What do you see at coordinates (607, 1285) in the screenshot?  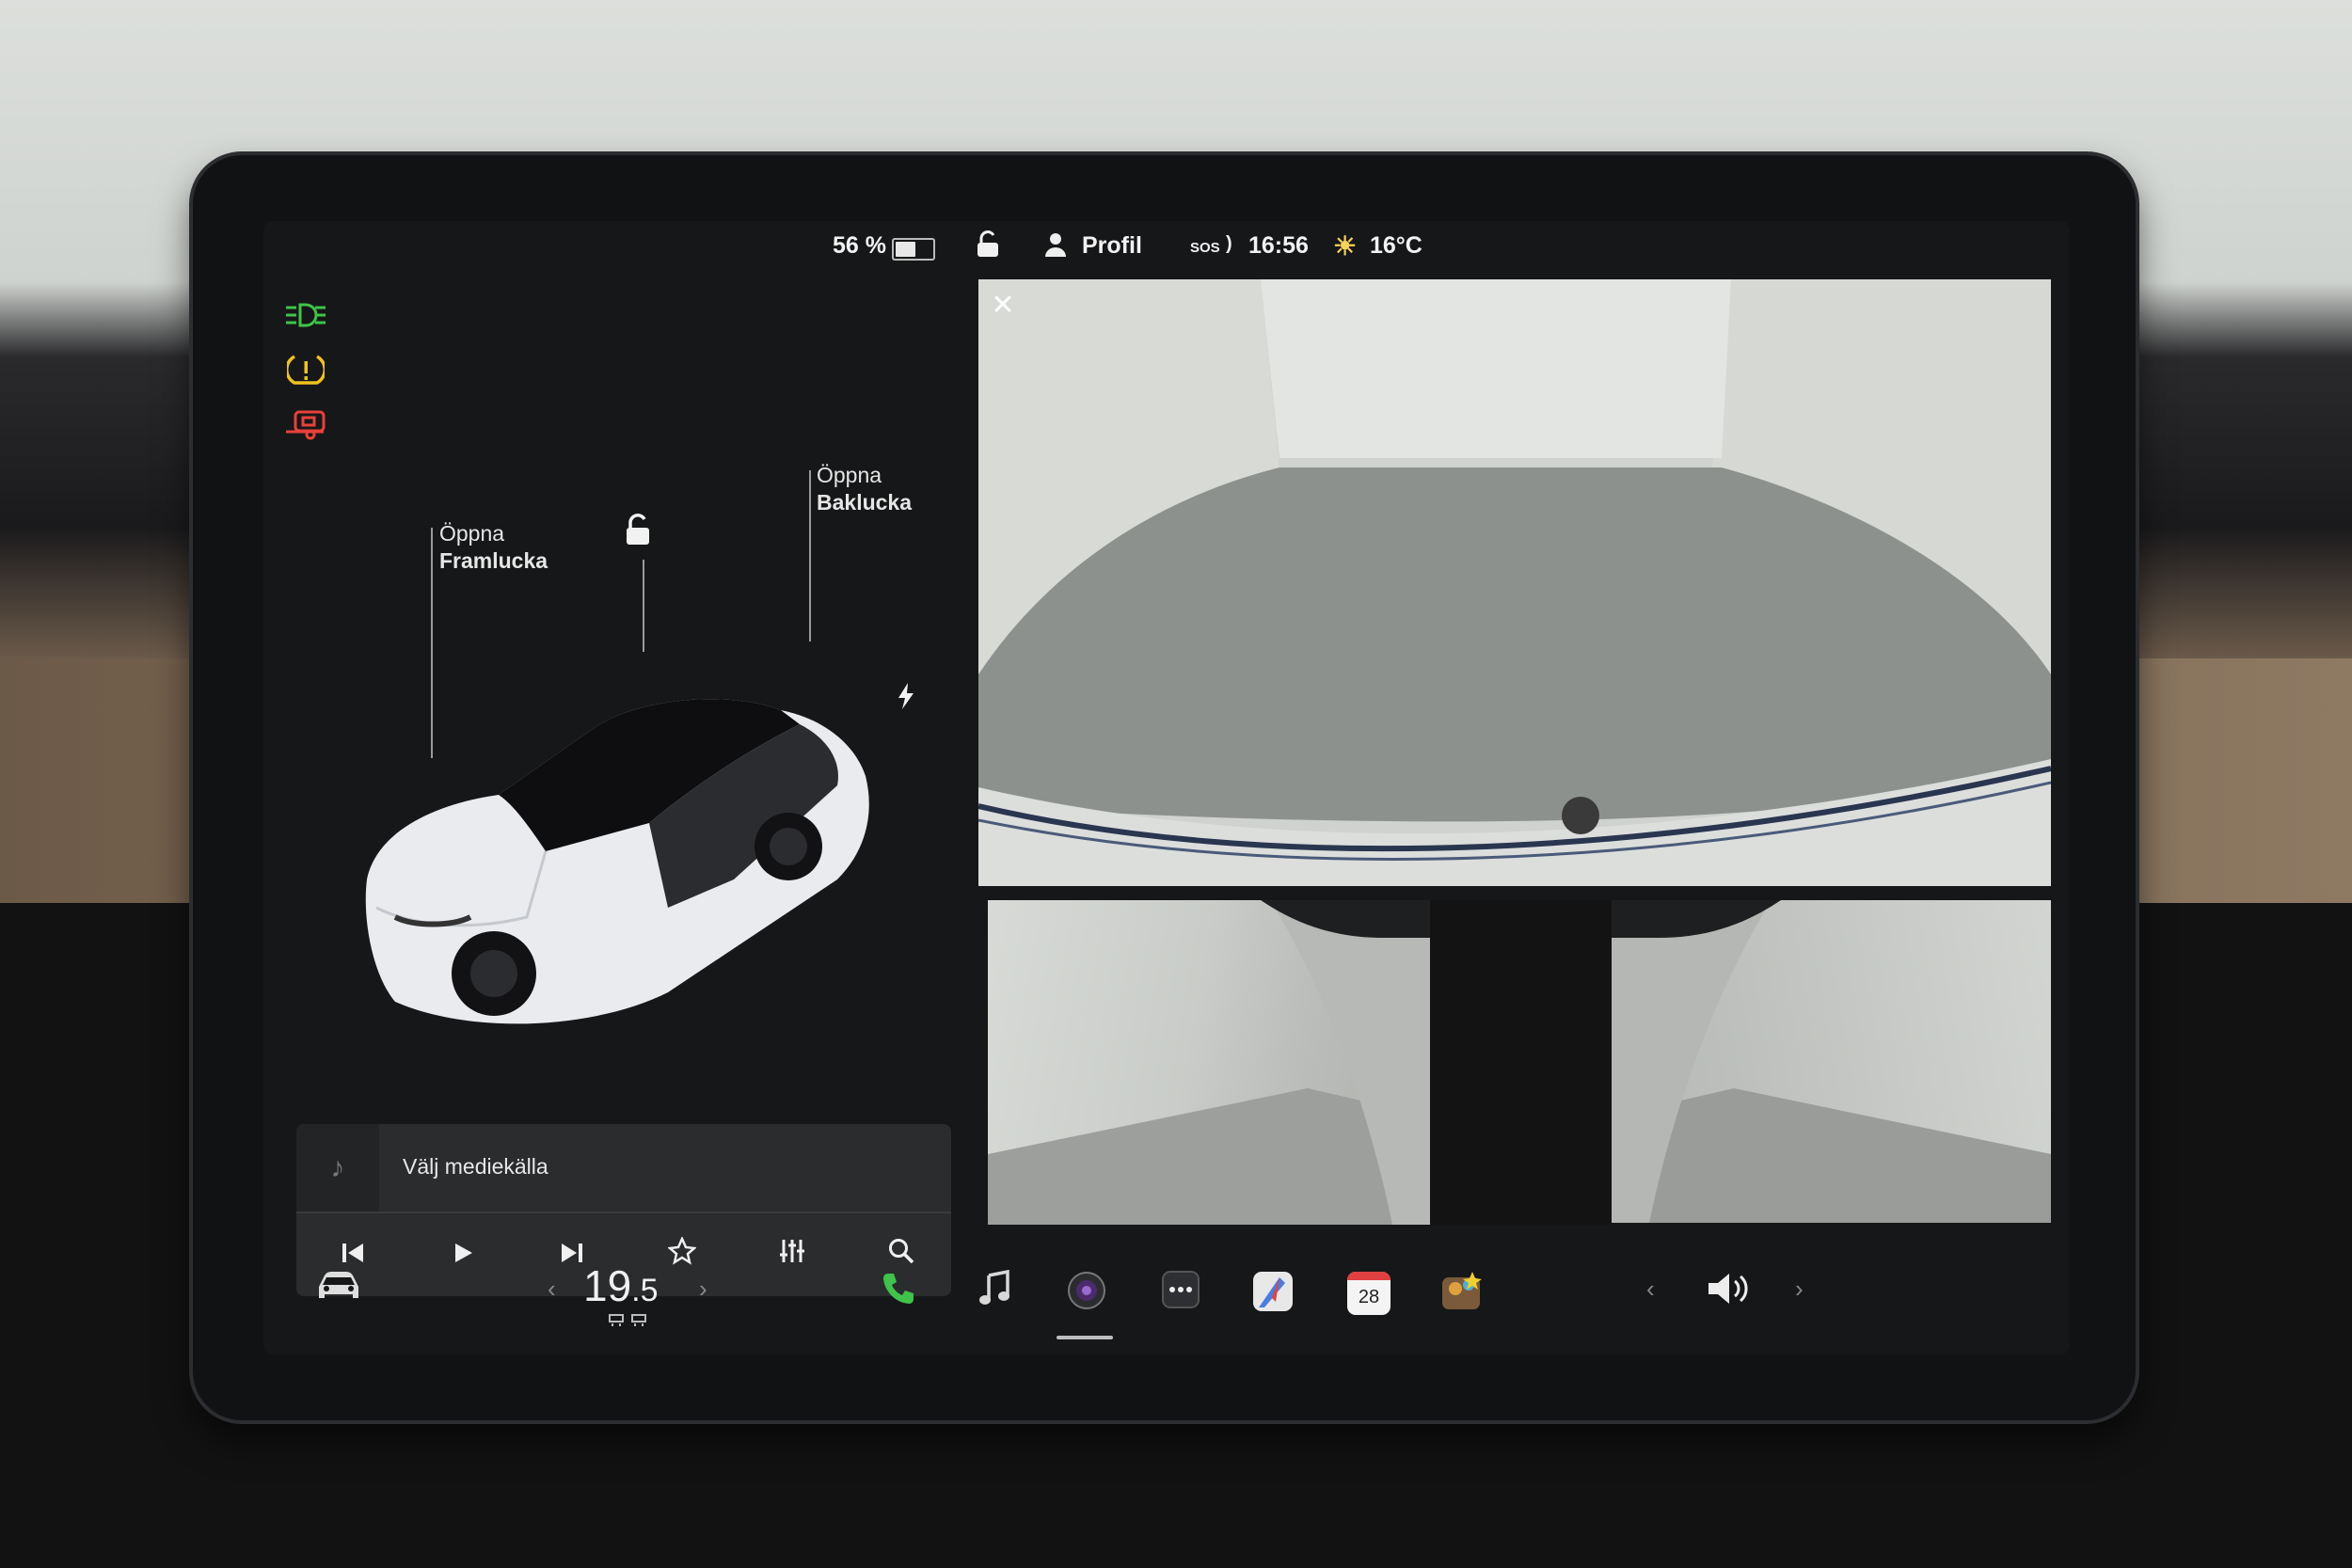 I see `cabin-temp-whole: 19` at bounding box center [607, 1285].